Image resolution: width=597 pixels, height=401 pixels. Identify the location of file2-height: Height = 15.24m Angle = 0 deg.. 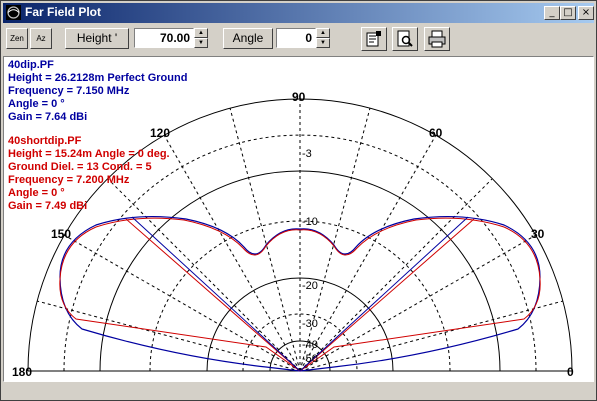
(89, 154).